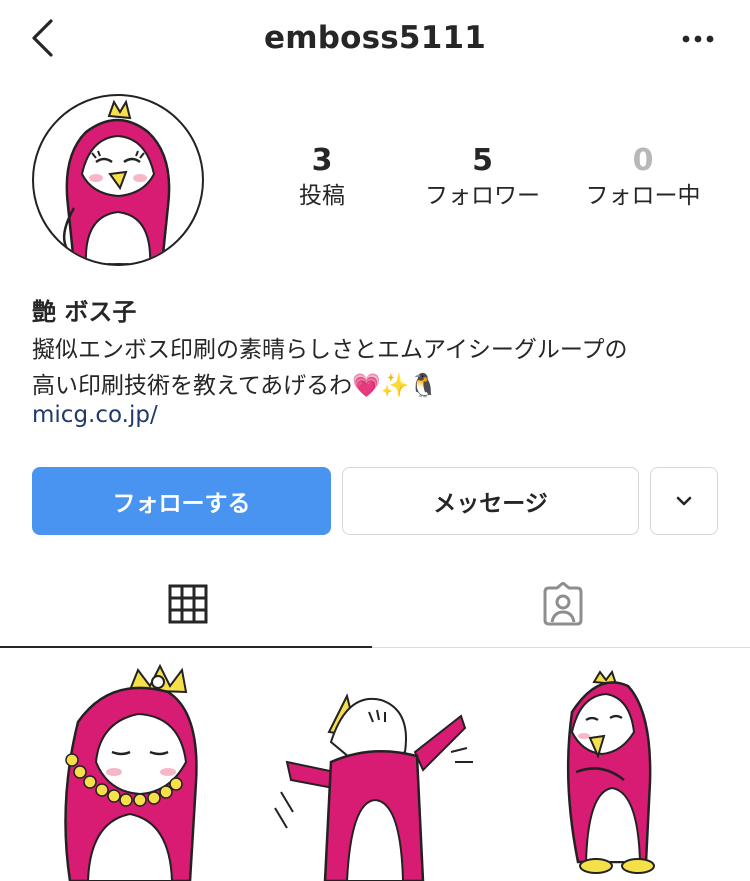  I want to click on tagged-person-icon, so click(562, 604).